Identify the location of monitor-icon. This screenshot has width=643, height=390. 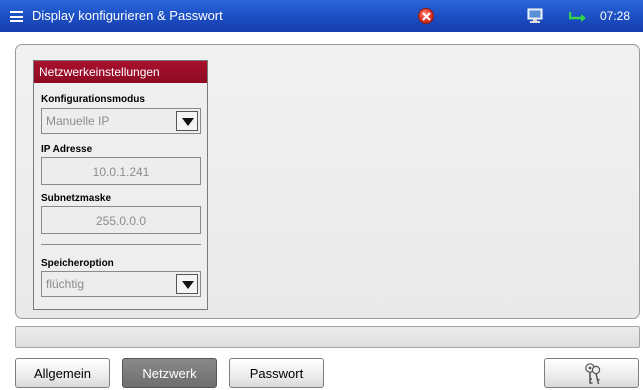
(535, 17).